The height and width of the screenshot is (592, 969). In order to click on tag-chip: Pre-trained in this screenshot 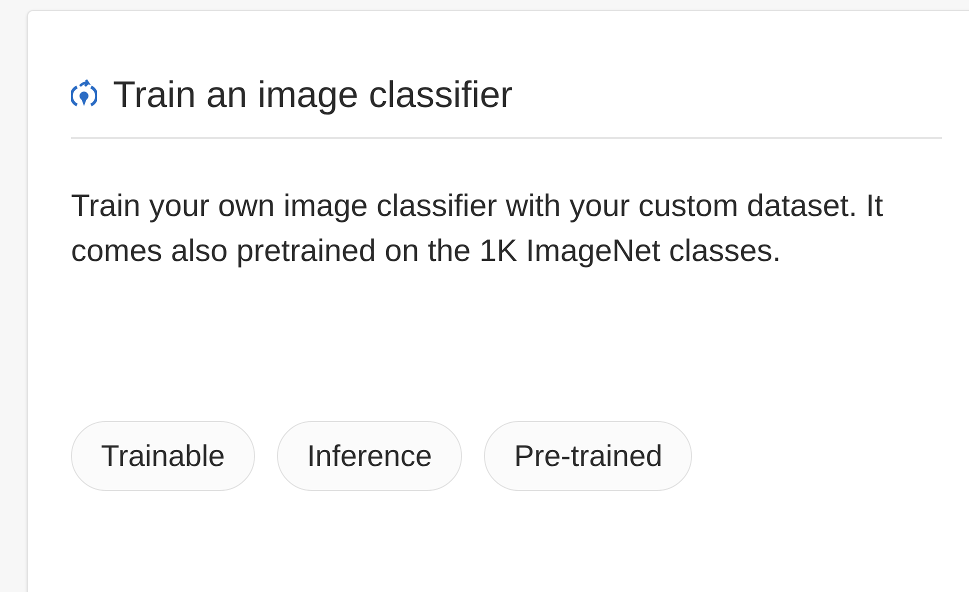, I will do `click(588, 456)`.